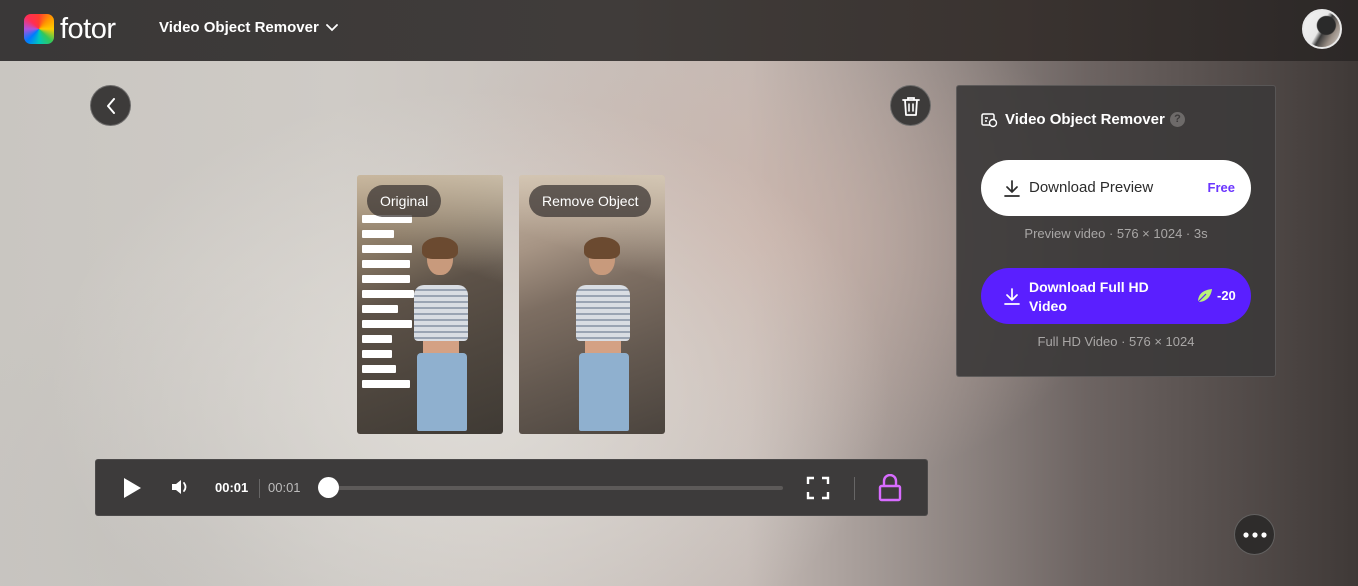 The width and height of the screenshot is (1358, 586). I want to click on original-preview: Original, so click(430, 304).